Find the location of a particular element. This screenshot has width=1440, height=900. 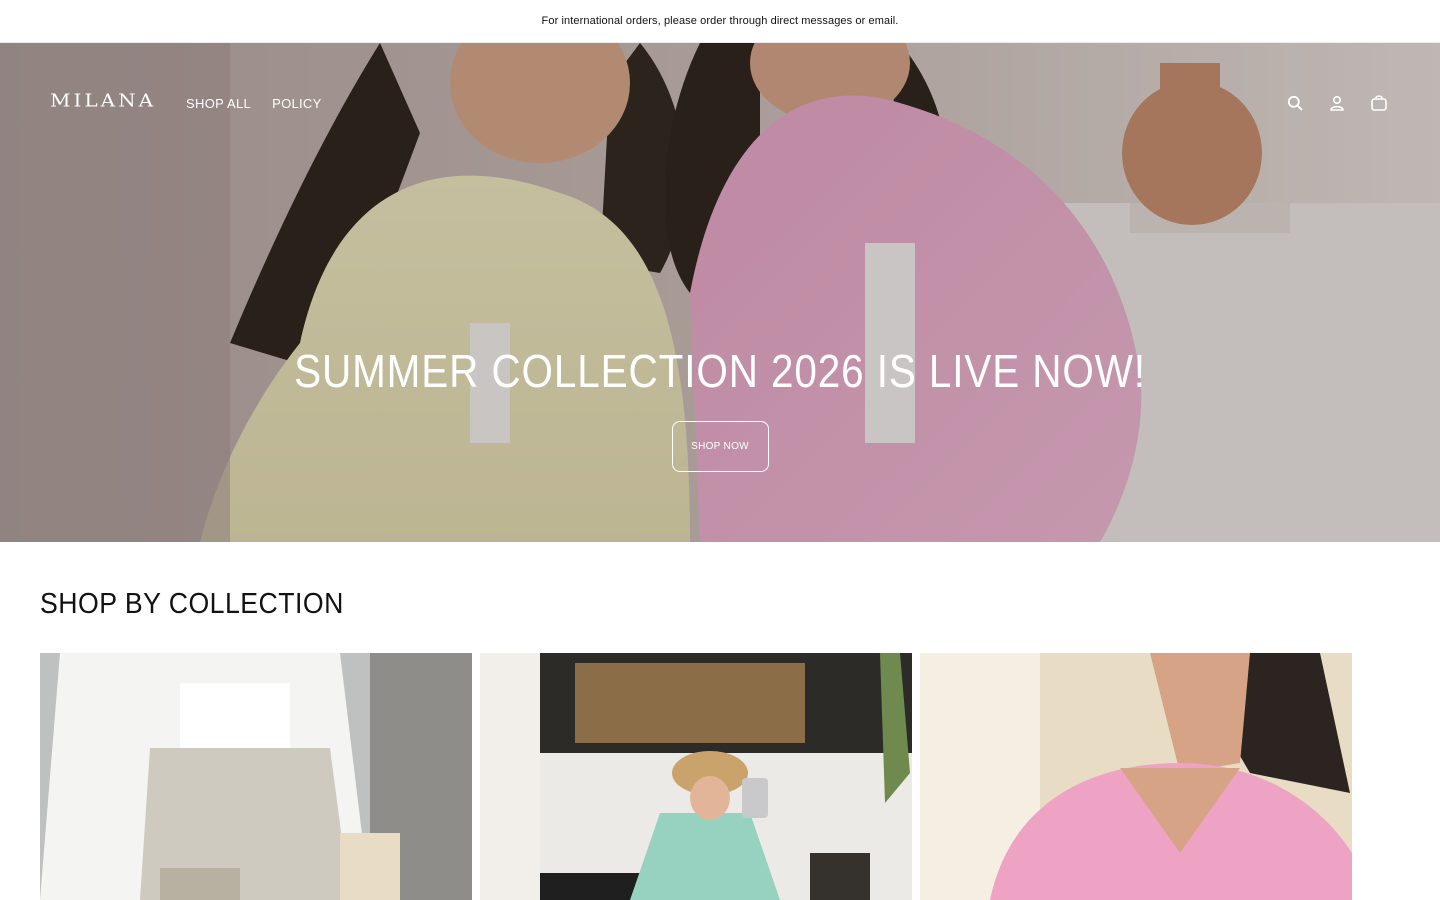

collection-card-mint is located at coordinates (696, 776).